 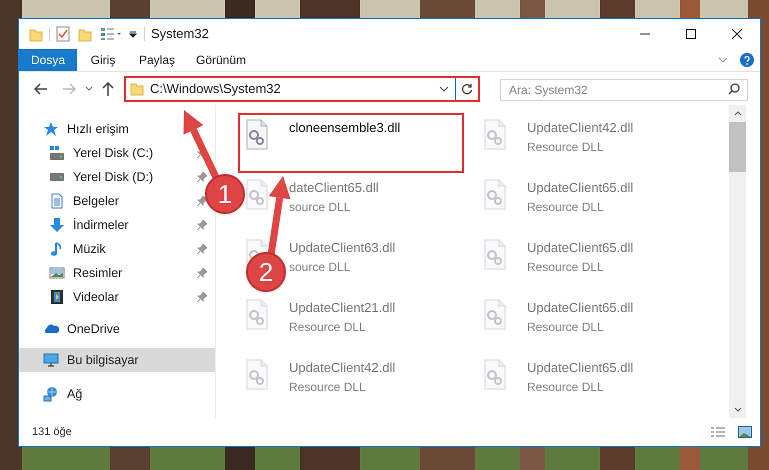 What do you see at coordinates (111, 34) in the screenshot?
I see `properties-icon` at bounding box center [111, 34].